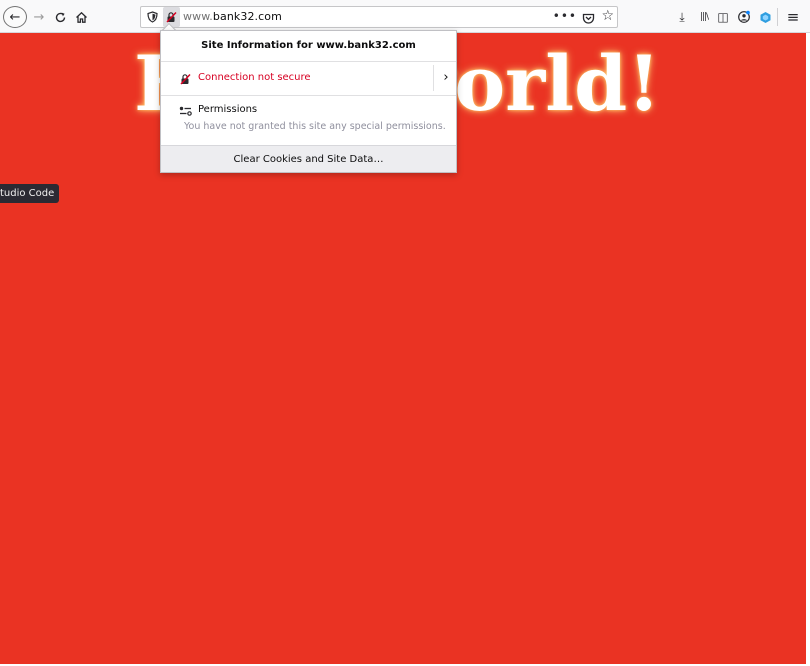 Image resolution: width=810 pixels, height=666 pixels. I want to click on pocket-icon, so click(588, 18).